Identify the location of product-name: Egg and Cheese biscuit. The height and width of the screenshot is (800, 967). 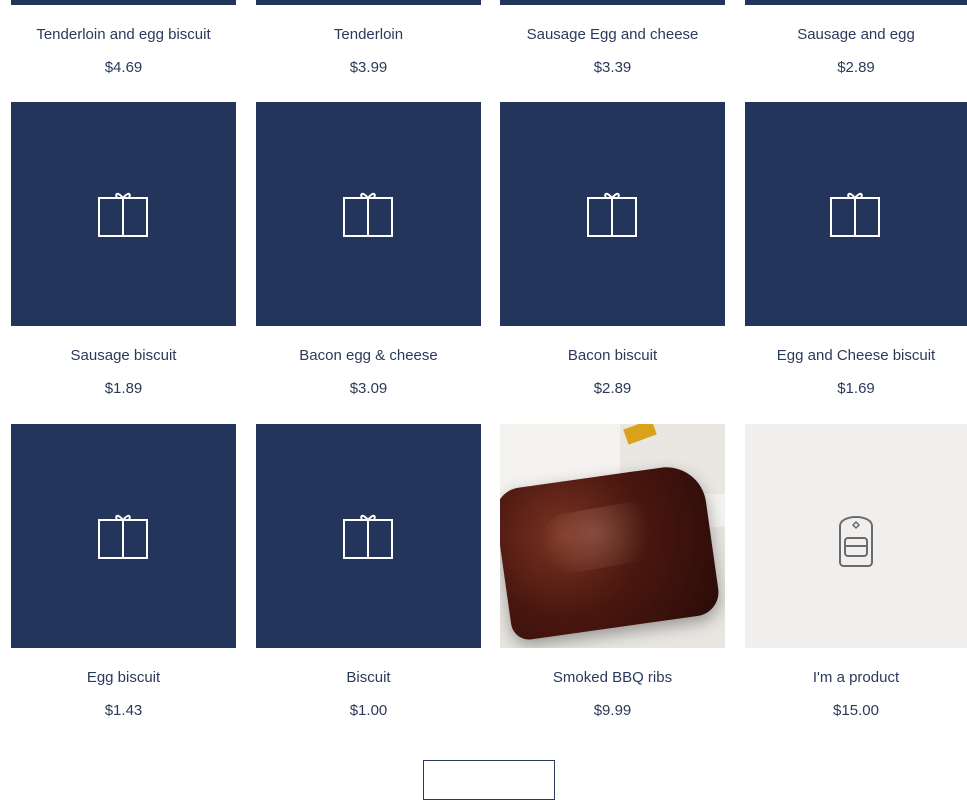
(856, 355).